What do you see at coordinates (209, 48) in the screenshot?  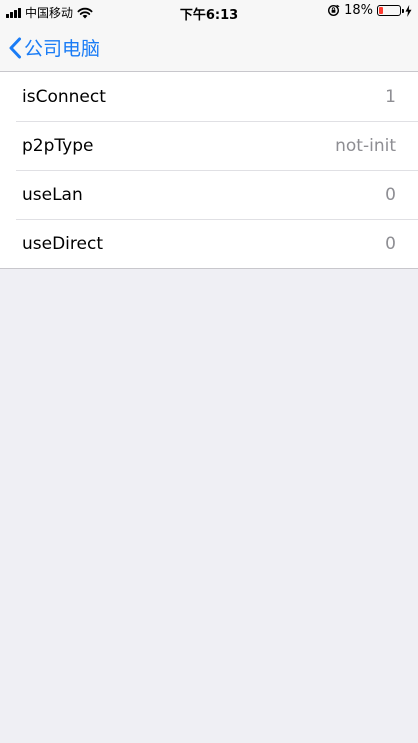 I see `navigation-bar: 公司电脑` at bounding box center [209, 48].